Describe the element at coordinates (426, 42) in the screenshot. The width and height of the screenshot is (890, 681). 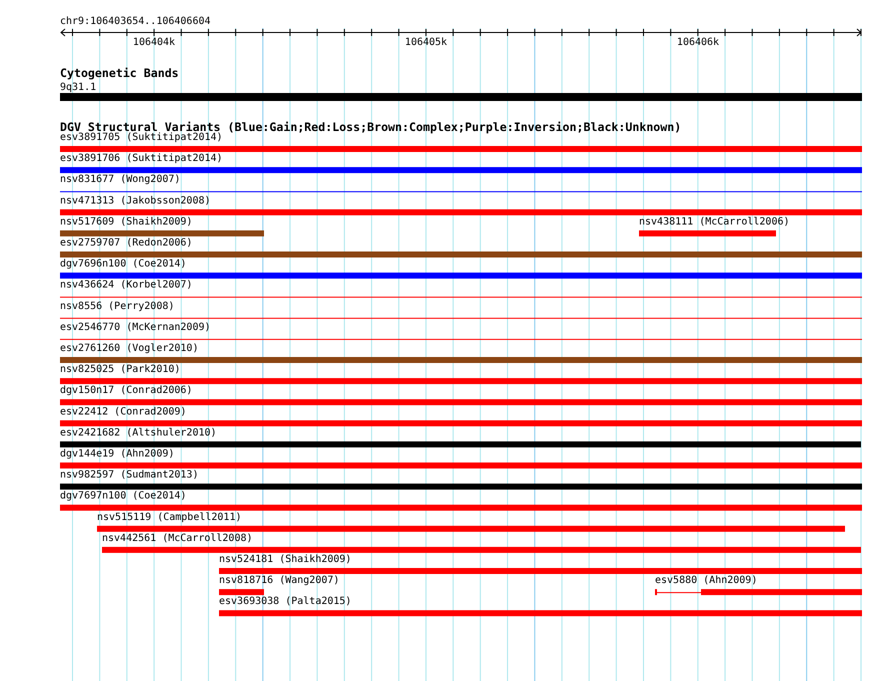
I see `tick-label: 106405k` at that location.